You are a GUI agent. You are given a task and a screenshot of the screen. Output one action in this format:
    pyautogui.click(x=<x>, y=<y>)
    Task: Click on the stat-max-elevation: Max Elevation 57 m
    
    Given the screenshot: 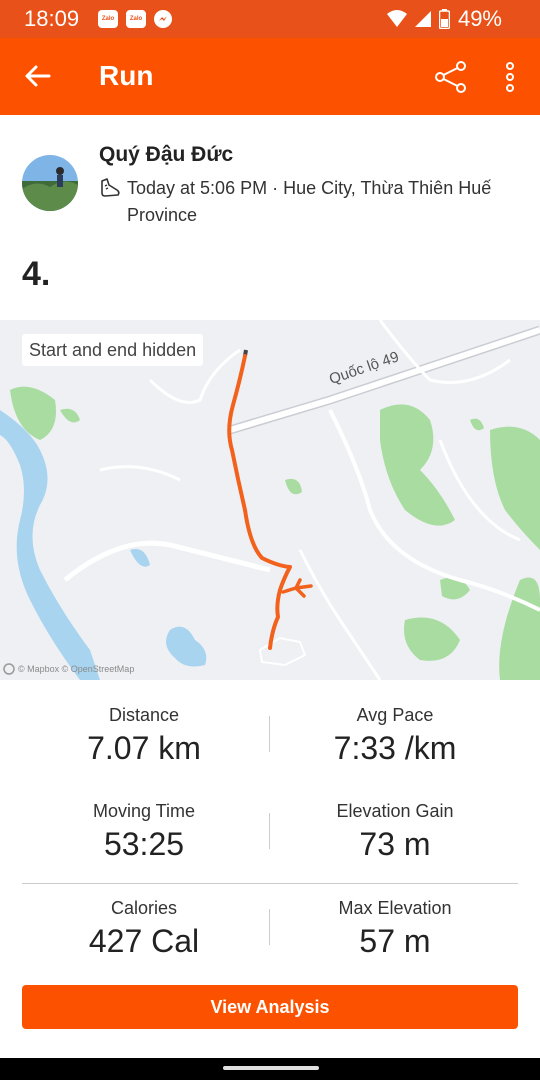 What is the action you would take?
    pyautogui.click(x=395, y=929)
    